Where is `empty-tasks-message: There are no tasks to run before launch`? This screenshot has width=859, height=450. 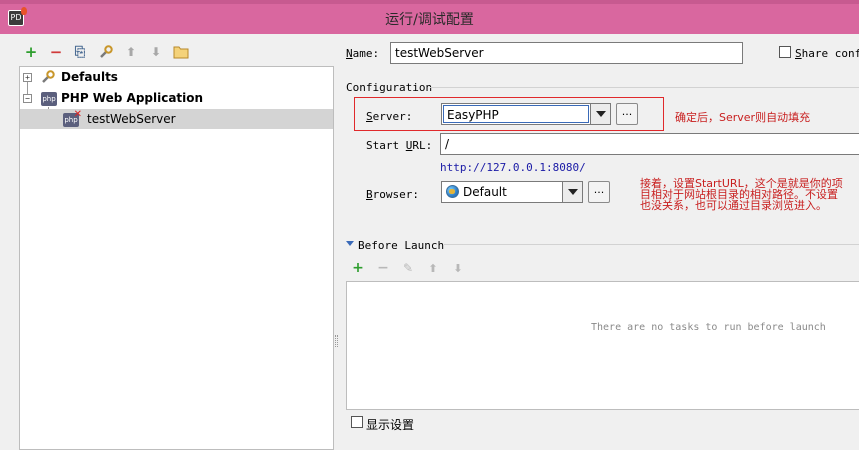
empty-tasks-message: There are no tasks to run before launch is located at coordinates (708, 327).